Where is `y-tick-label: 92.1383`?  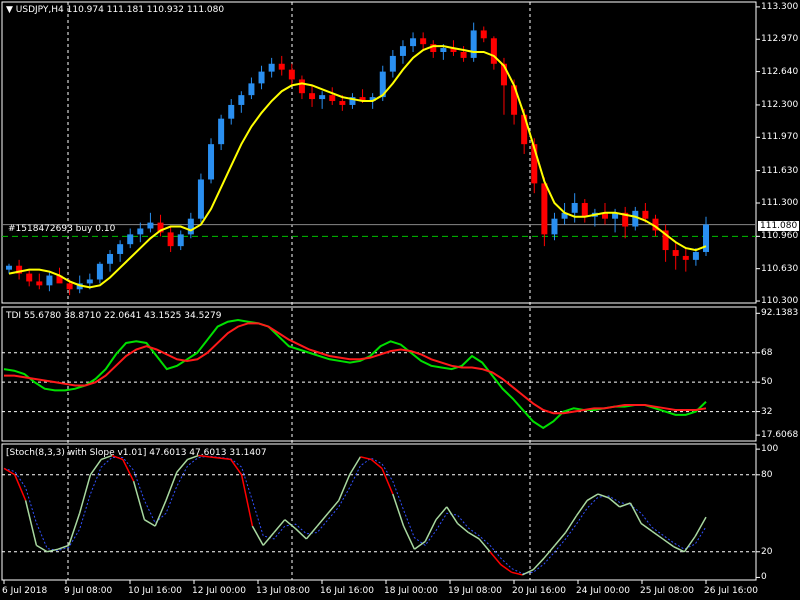
y-tick-label: 92.1383 is located at coordinates (780, 313).